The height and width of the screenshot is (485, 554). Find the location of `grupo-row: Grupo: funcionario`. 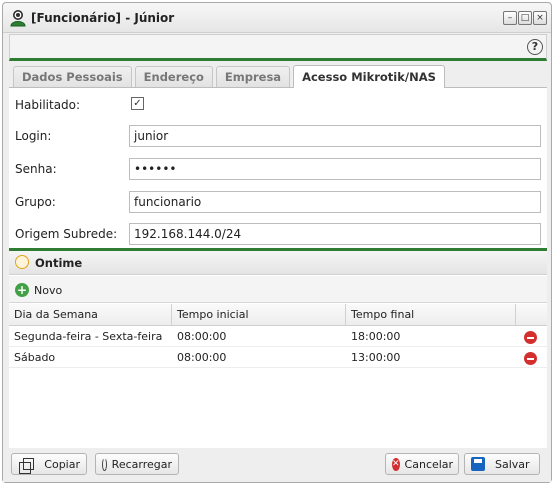

grupo-row: Grupo: funcionario is located at coordinates (278, 202).